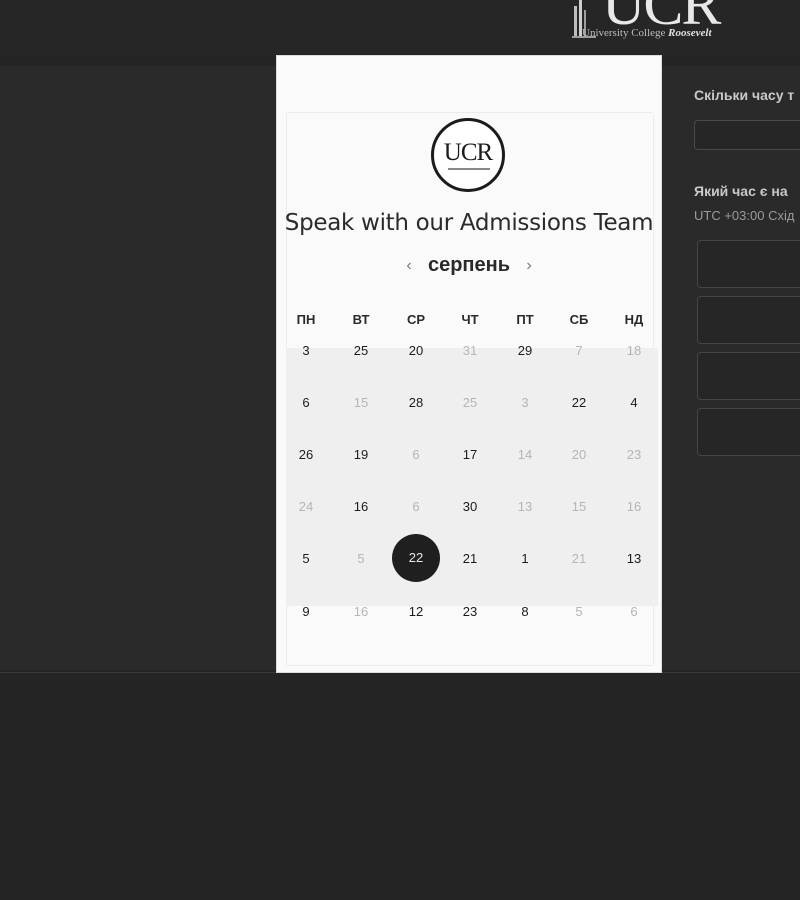 The width and height of the screenshot is (800, 900). What do you see at coordinates (468, 152) in the screenshot?
I see `seal-text: UCR` at bounding box center [468, 152].